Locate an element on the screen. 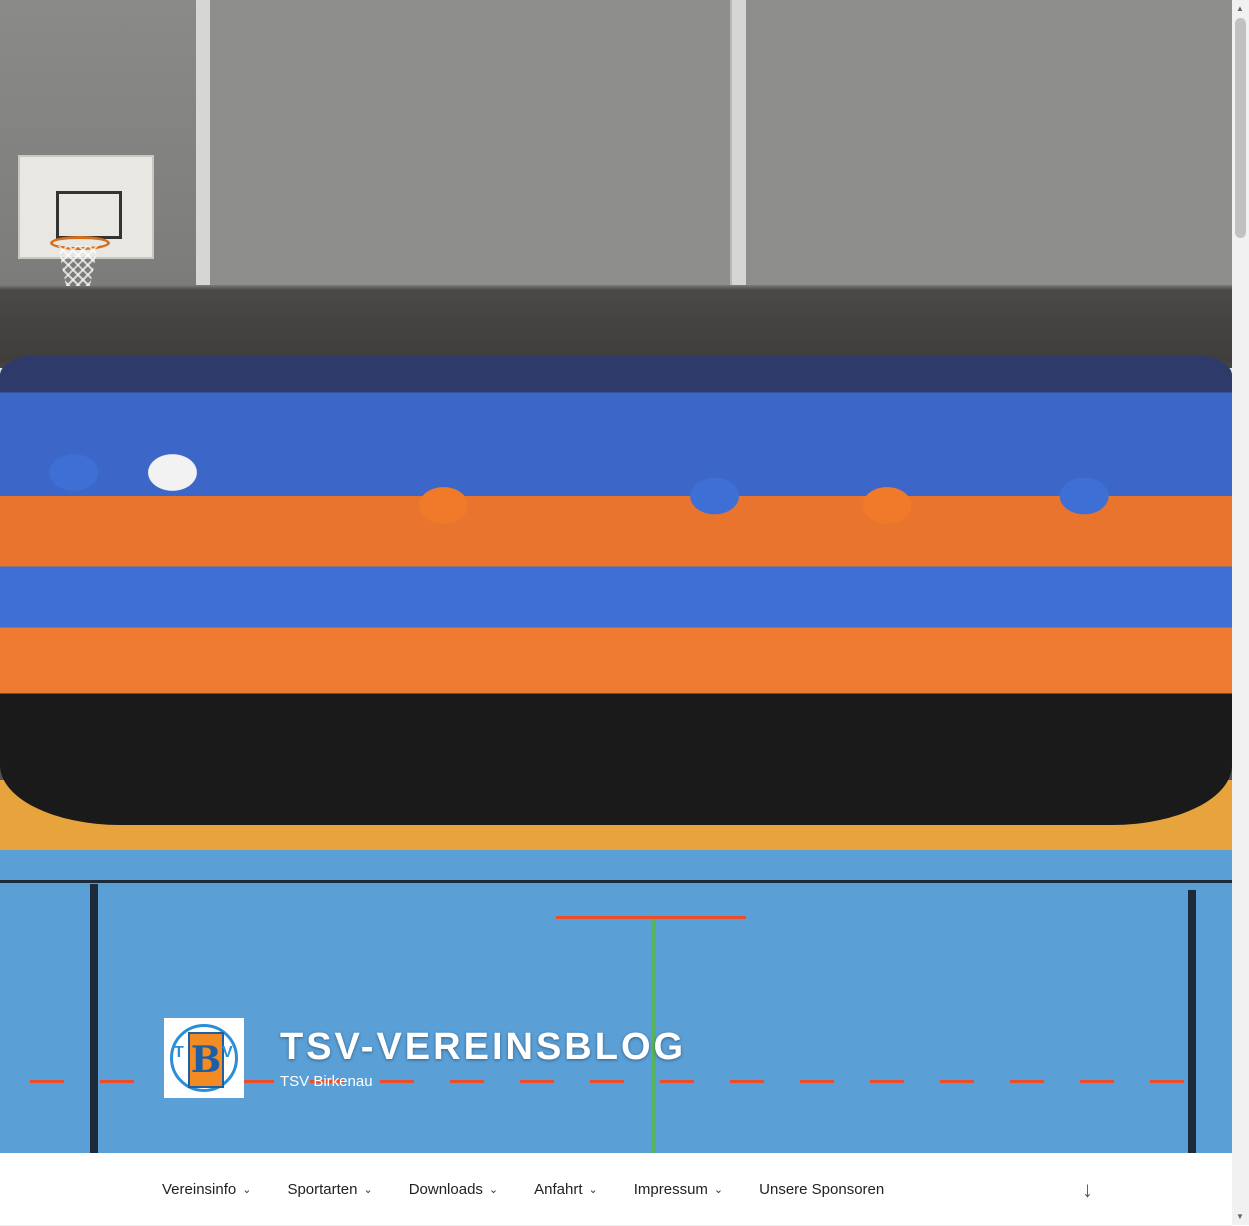  nav-item-sportarten: Sportarten ⌄ is located at coordinates (329, 1189).